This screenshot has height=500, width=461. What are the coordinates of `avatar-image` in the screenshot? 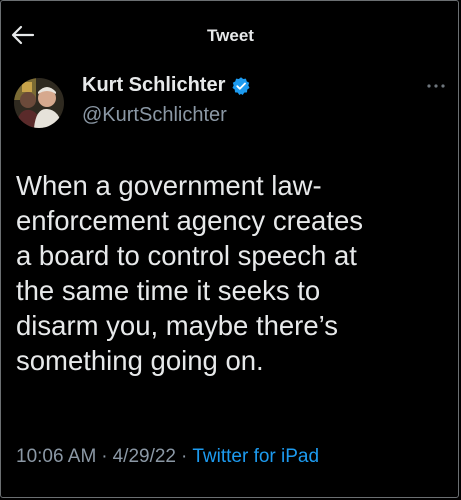 It's located at (39, 103).